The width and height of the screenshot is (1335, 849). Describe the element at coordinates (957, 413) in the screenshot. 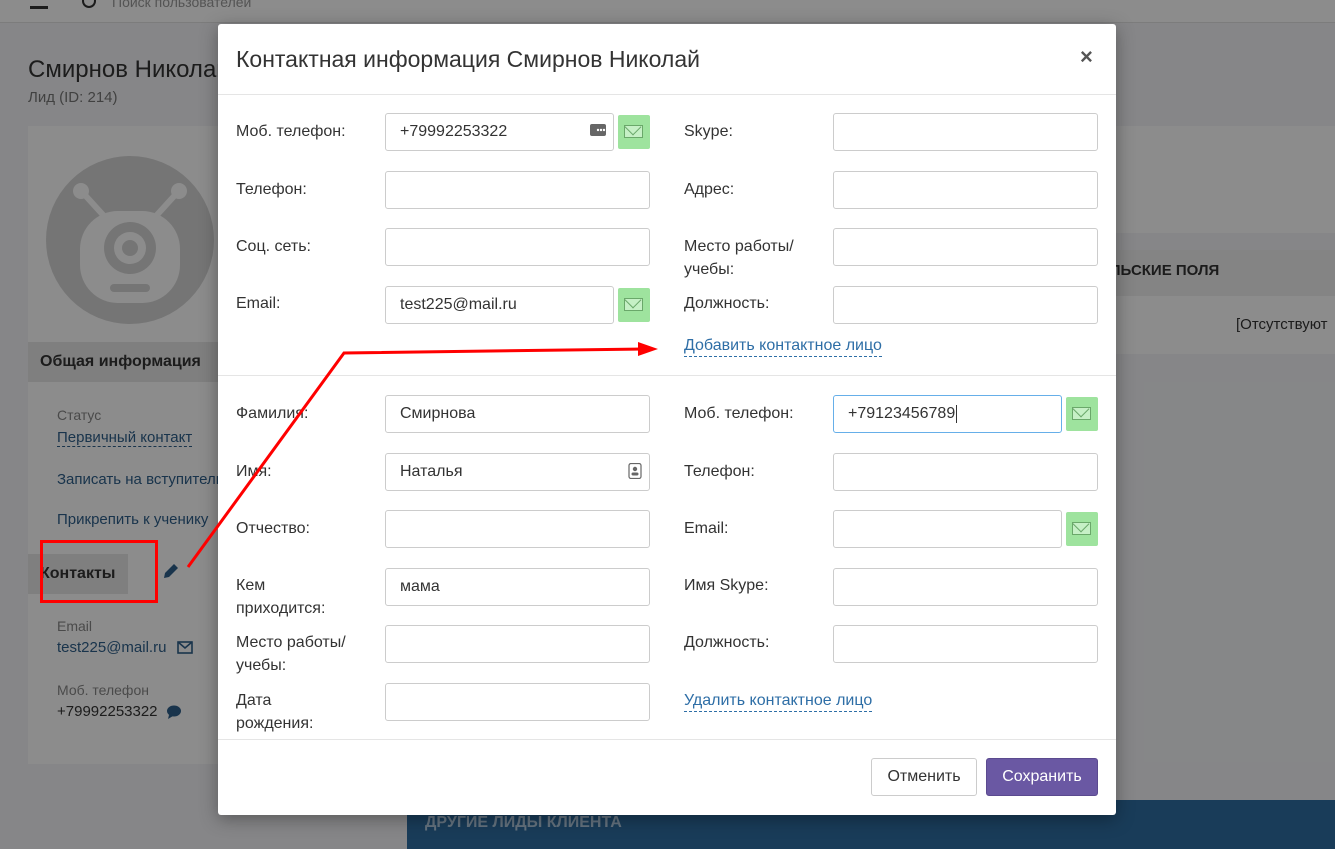

I see `text-cursor` at that location.